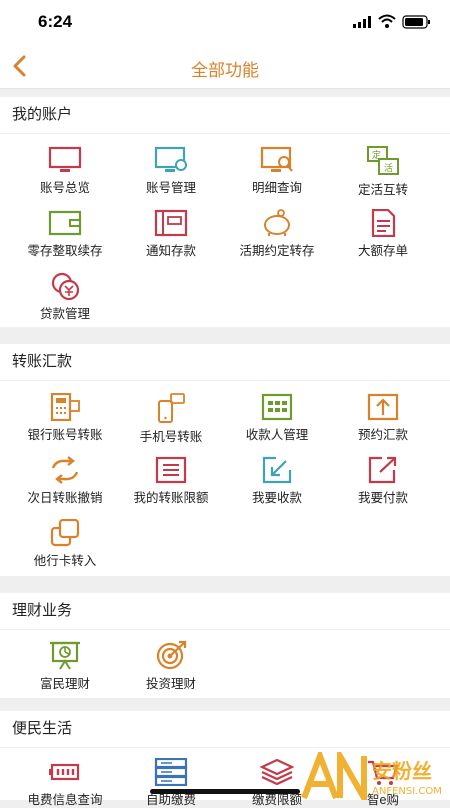 Image resolution: width=450 pixels, height=808 pixels. What do you see at coordinates (225, 115) in the screenshot?
I see `section-title: 我的账户` at bounding box center [225, 115].